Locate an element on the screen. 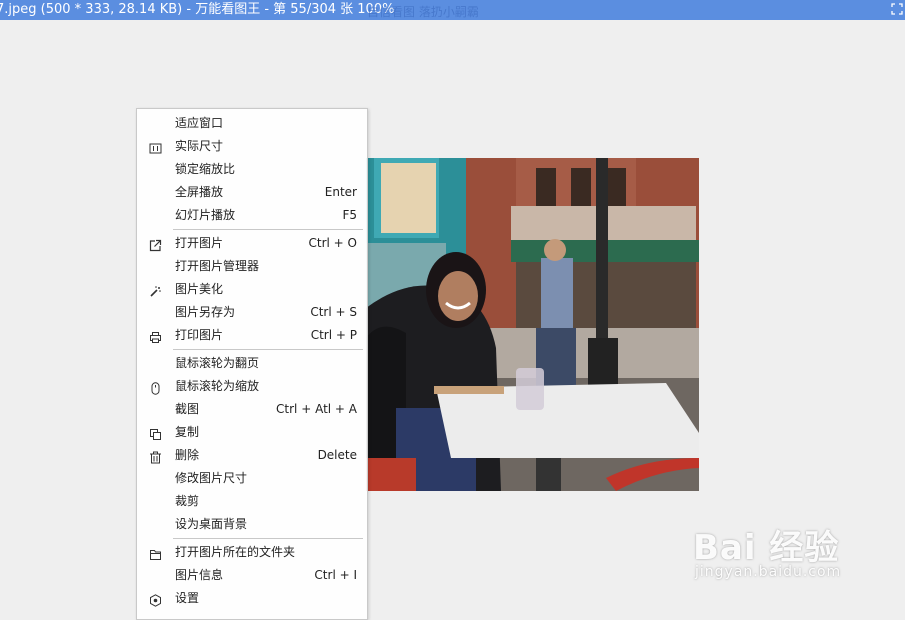 This screenshot has height=620, width=905. menu-item-wheel-zoom: 鼠标滚轮为缩放 is located at coordinates (252, 386).